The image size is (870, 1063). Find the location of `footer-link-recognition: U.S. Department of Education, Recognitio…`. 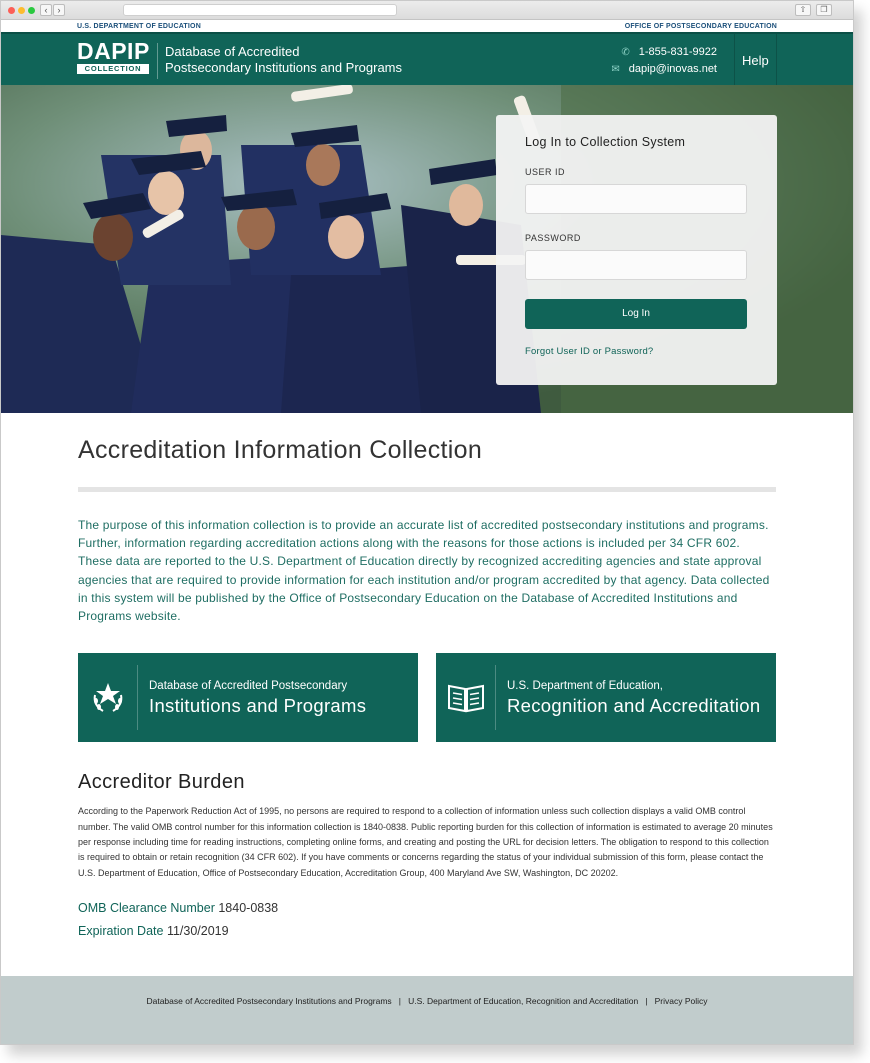

footer-link-recognition: U.S. Department of Education, Recognitio… is located at coordinates (523, 1001).